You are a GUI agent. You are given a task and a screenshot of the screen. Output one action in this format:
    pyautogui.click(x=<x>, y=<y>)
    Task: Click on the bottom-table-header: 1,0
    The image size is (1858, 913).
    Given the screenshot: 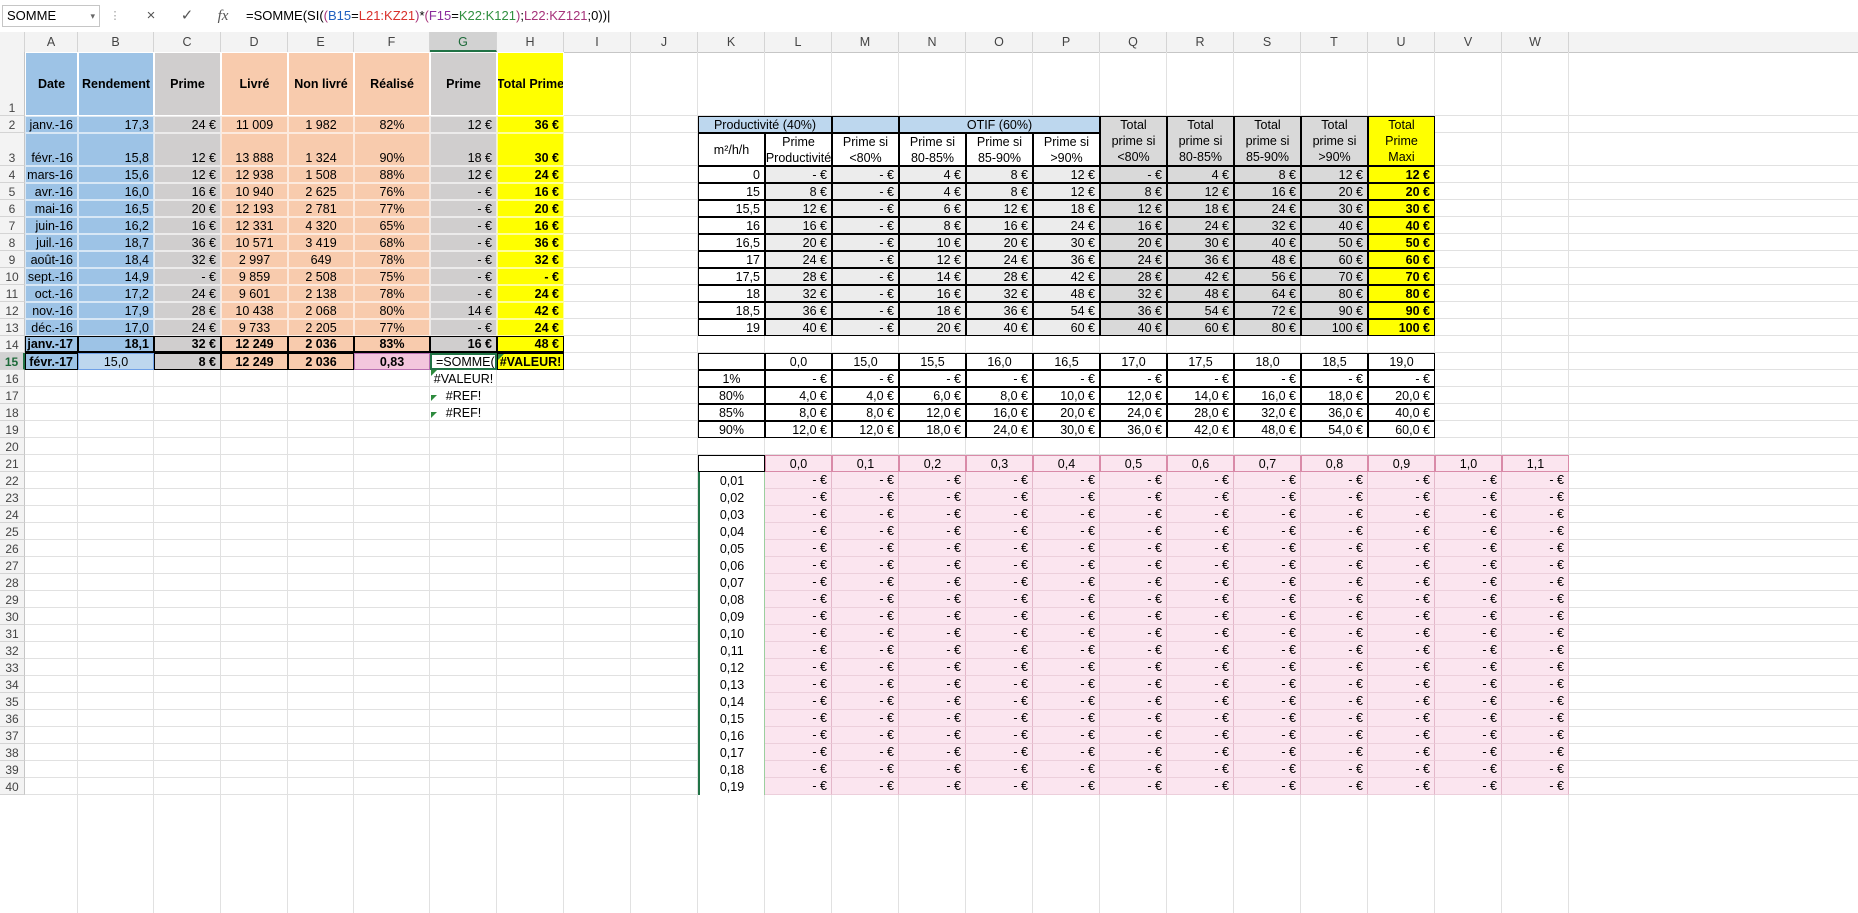 What is the action you would take?
    pyautogui.click(x=1468, y=463)
    